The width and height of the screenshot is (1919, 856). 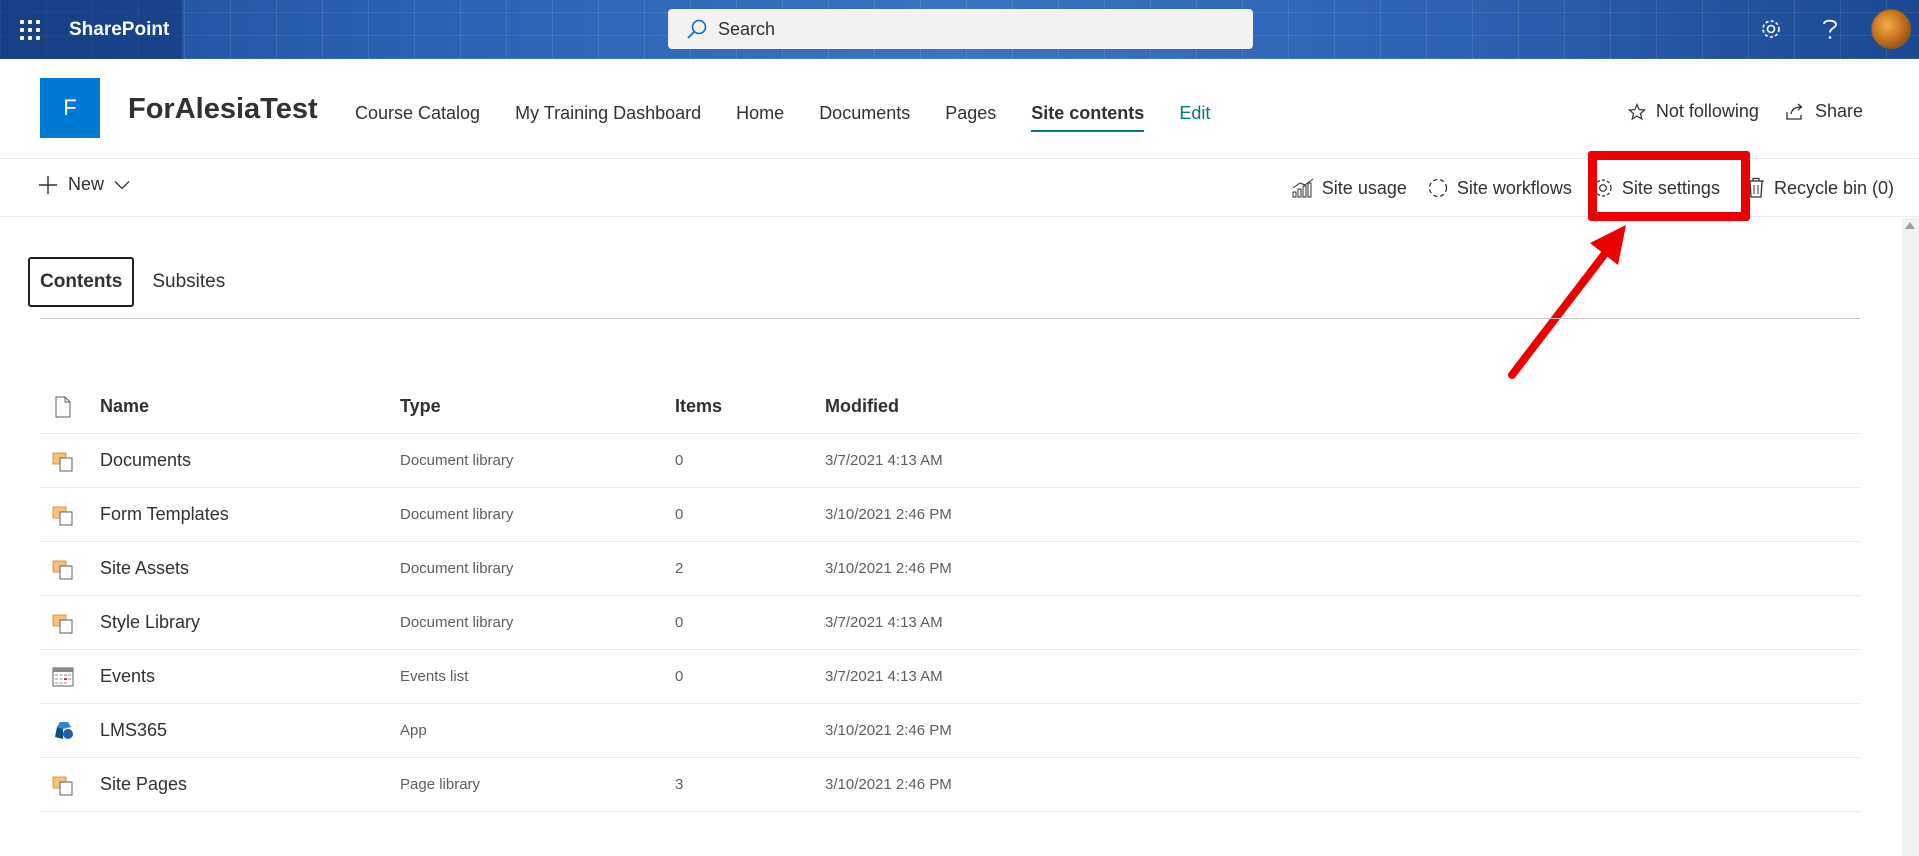 I want to click on item-type: Events list, so click(x=434, y=676).